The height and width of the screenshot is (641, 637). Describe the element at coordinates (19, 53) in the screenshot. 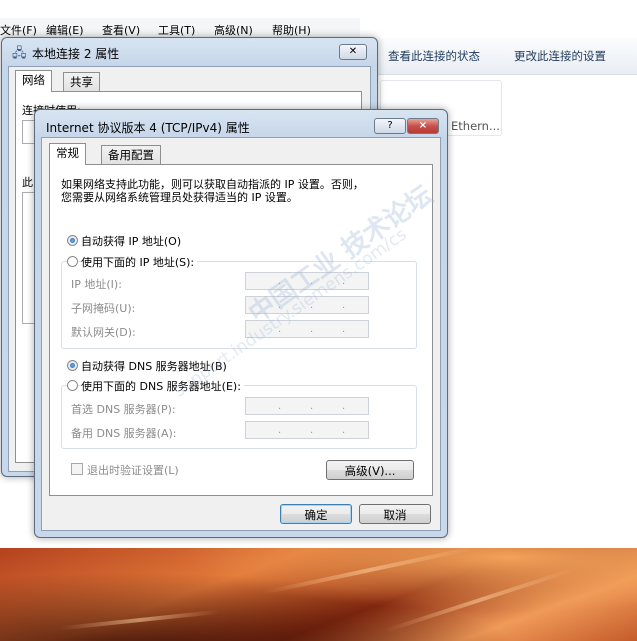

I see `network-adapter-icon: 🖧` at that location.